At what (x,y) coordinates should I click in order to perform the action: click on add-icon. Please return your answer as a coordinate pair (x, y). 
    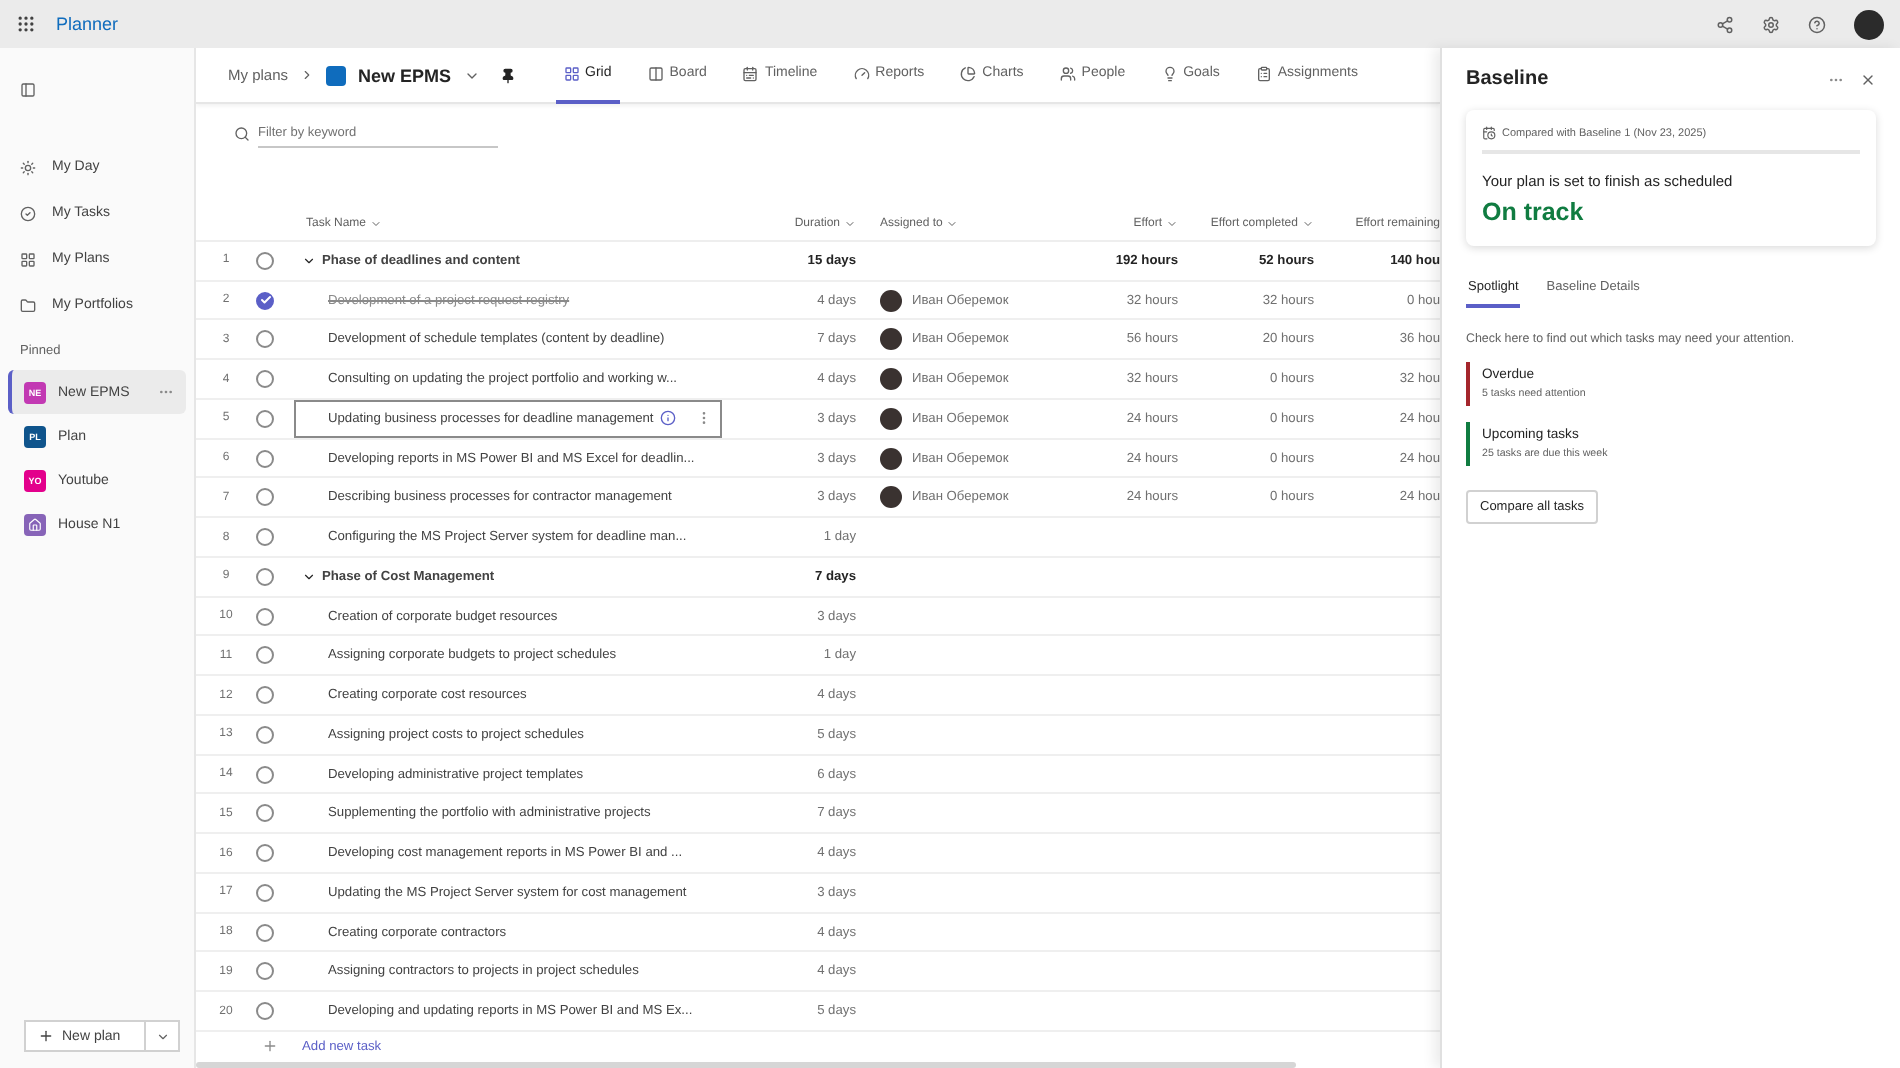
    Looking at the image, I should click on (270, 1046).